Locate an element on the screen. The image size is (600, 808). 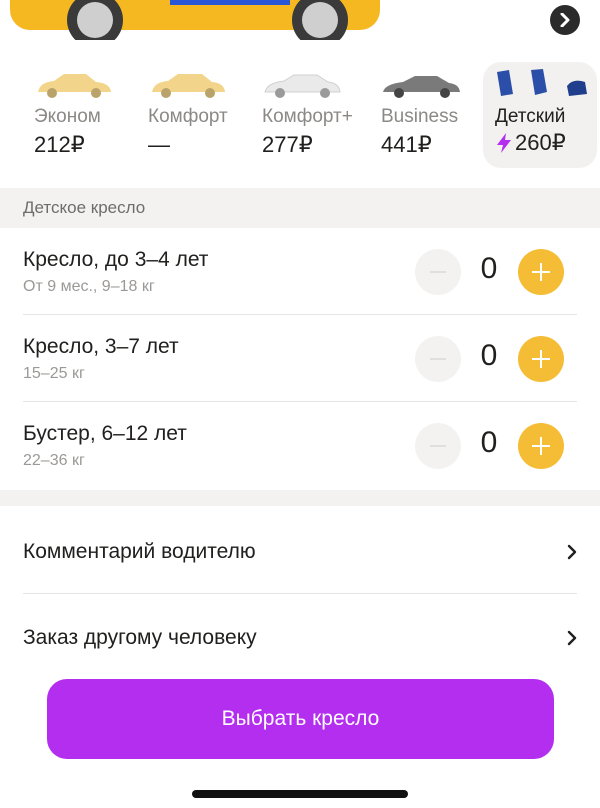
child-seat-icon is located at coordinates (542, 82).